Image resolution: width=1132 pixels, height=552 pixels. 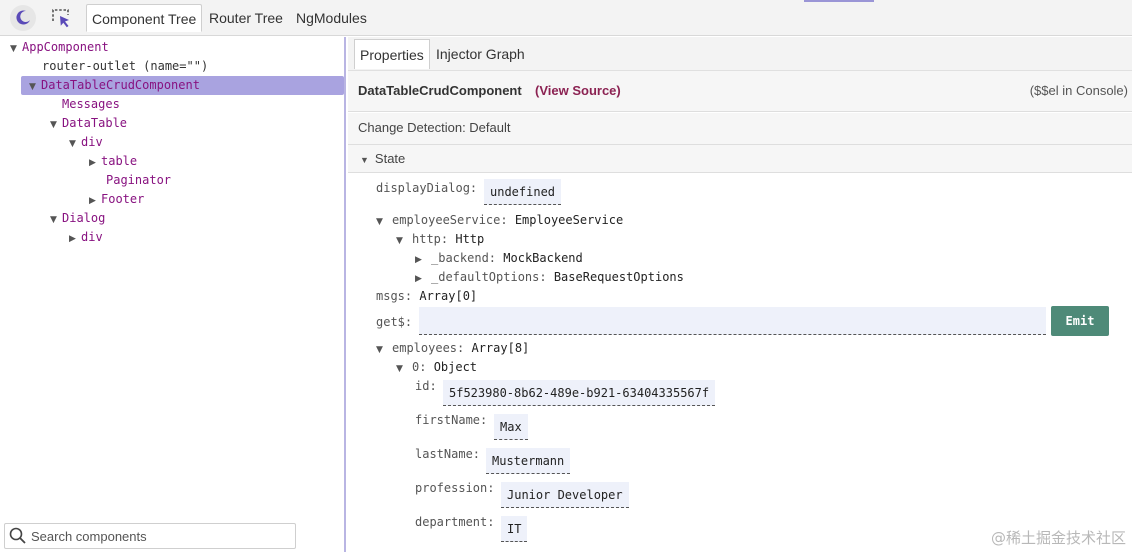 What do you see at coordinates (528, 461) in the screenshot?
I see `prop-value-lastName: Mustermann` at bounding box center [528, 461].